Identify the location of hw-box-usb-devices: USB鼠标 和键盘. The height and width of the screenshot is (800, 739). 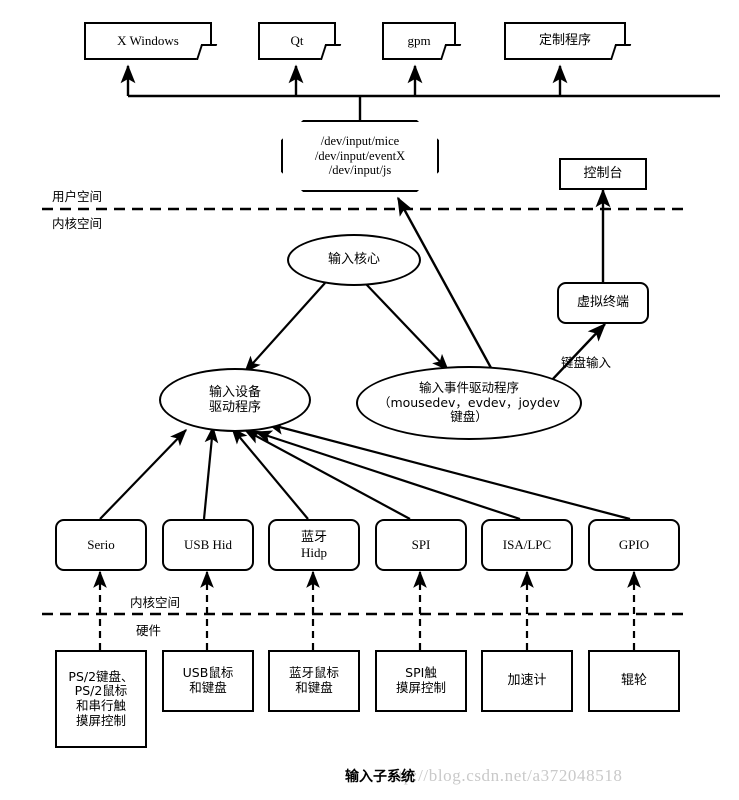
(208, 681).